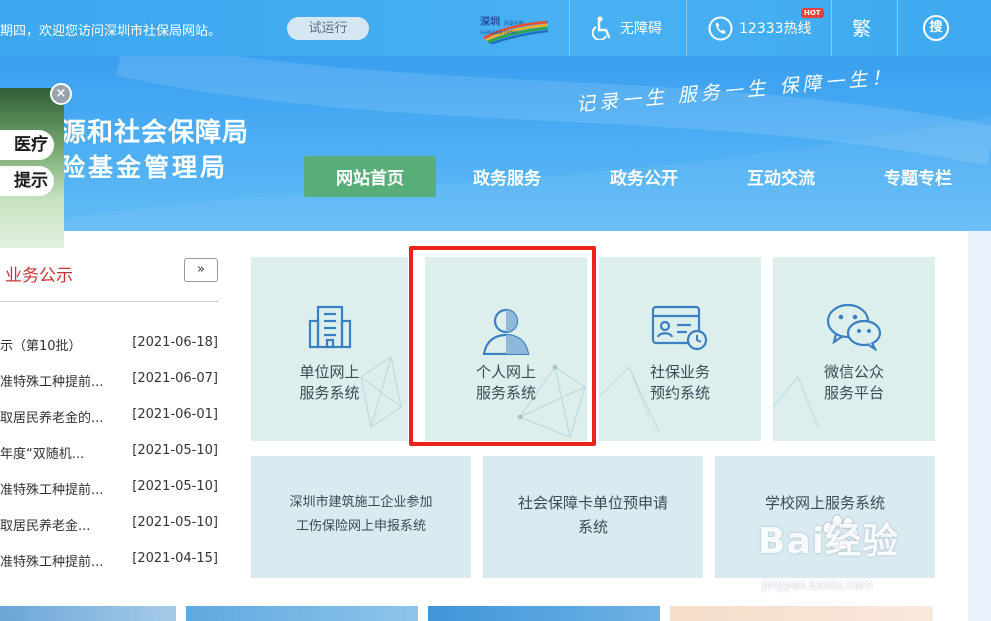 This screenshot has height=621, width=991. I want to click on news-section-title: 业务公示, so click(39, 273).